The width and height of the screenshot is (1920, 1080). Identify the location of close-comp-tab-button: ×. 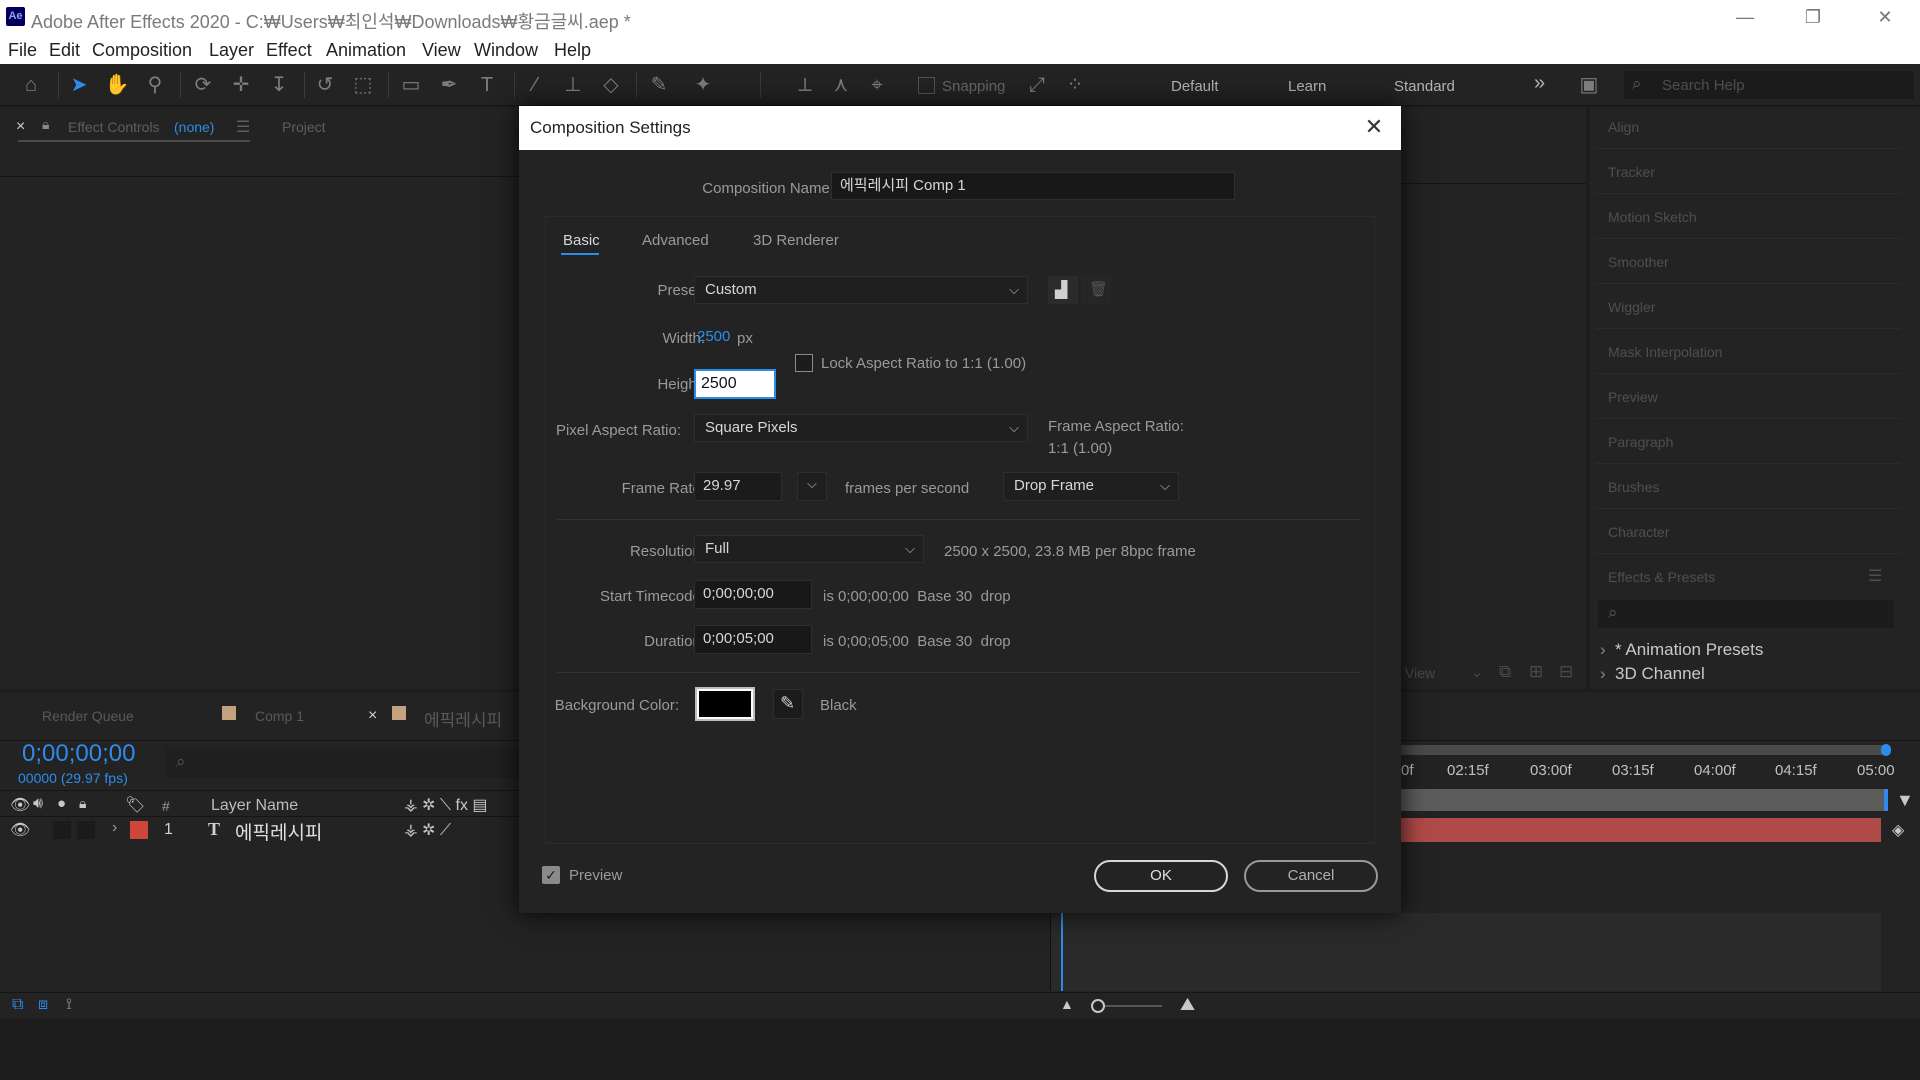
(372, 716).